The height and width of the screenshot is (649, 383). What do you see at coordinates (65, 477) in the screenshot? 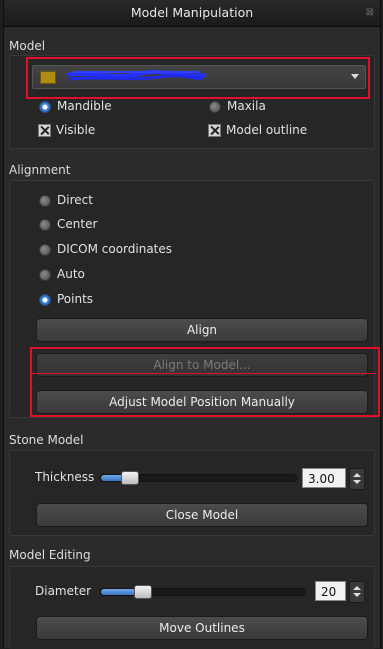
I see `thickness-label: Thickness` at bounding box center [65, 477].